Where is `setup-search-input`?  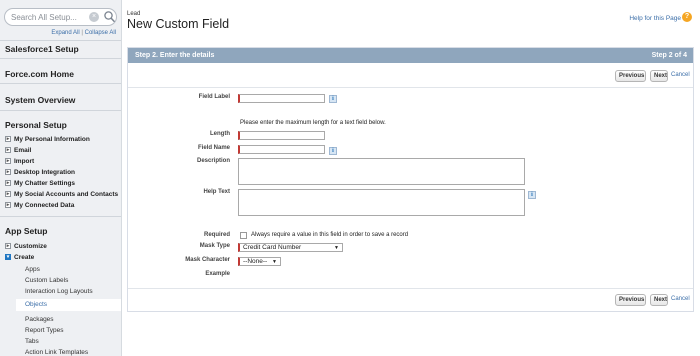
setup-search-input is located at coordinates (46, 17).